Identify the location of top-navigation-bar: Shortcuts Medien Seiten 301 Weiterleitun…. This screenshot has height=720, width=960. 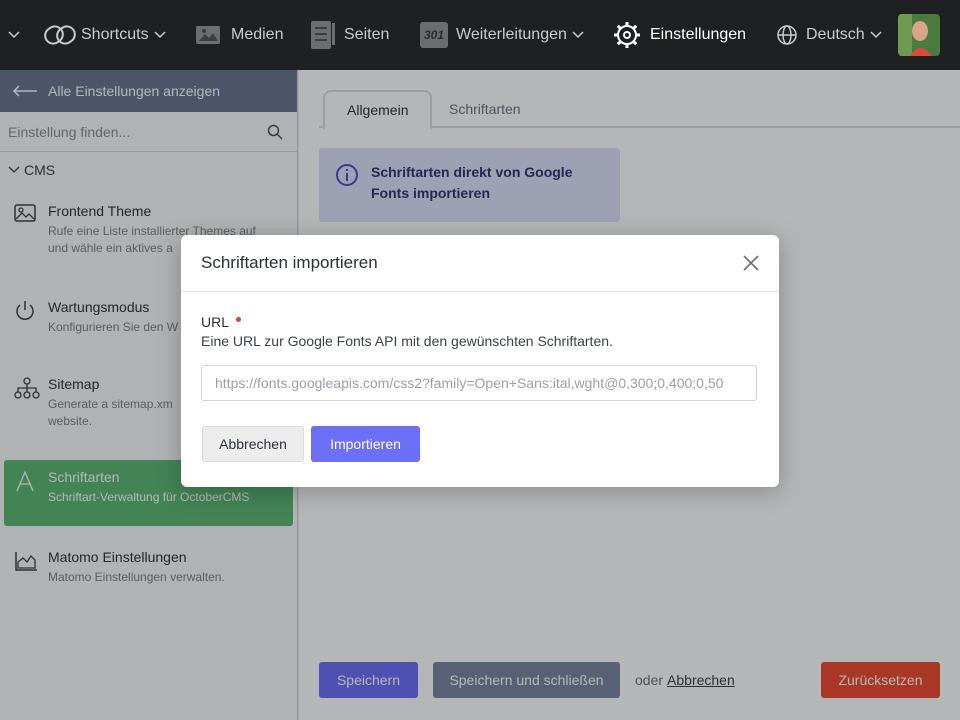
(480, 35).